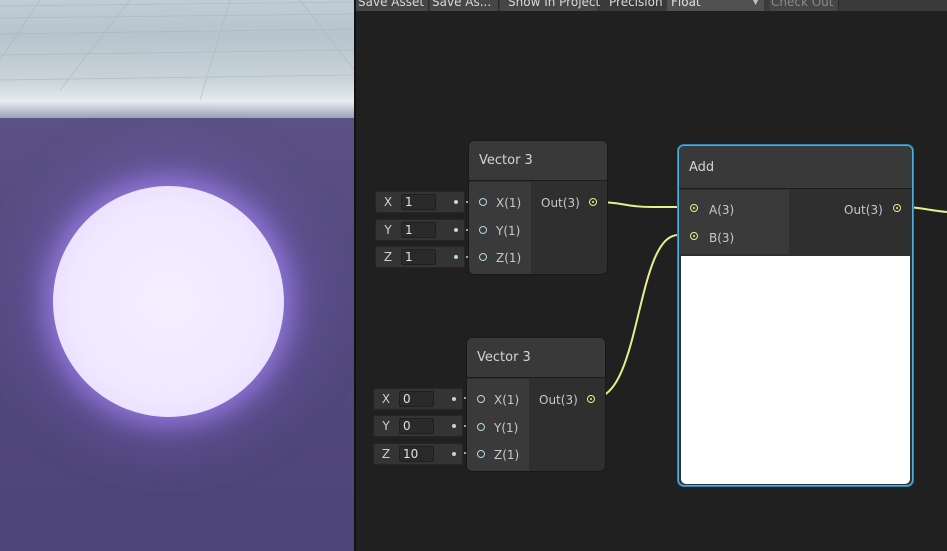  Describe the element at coordinates (804, 5) in the screenshot. I see `check-out-button: Check Out` at that location.